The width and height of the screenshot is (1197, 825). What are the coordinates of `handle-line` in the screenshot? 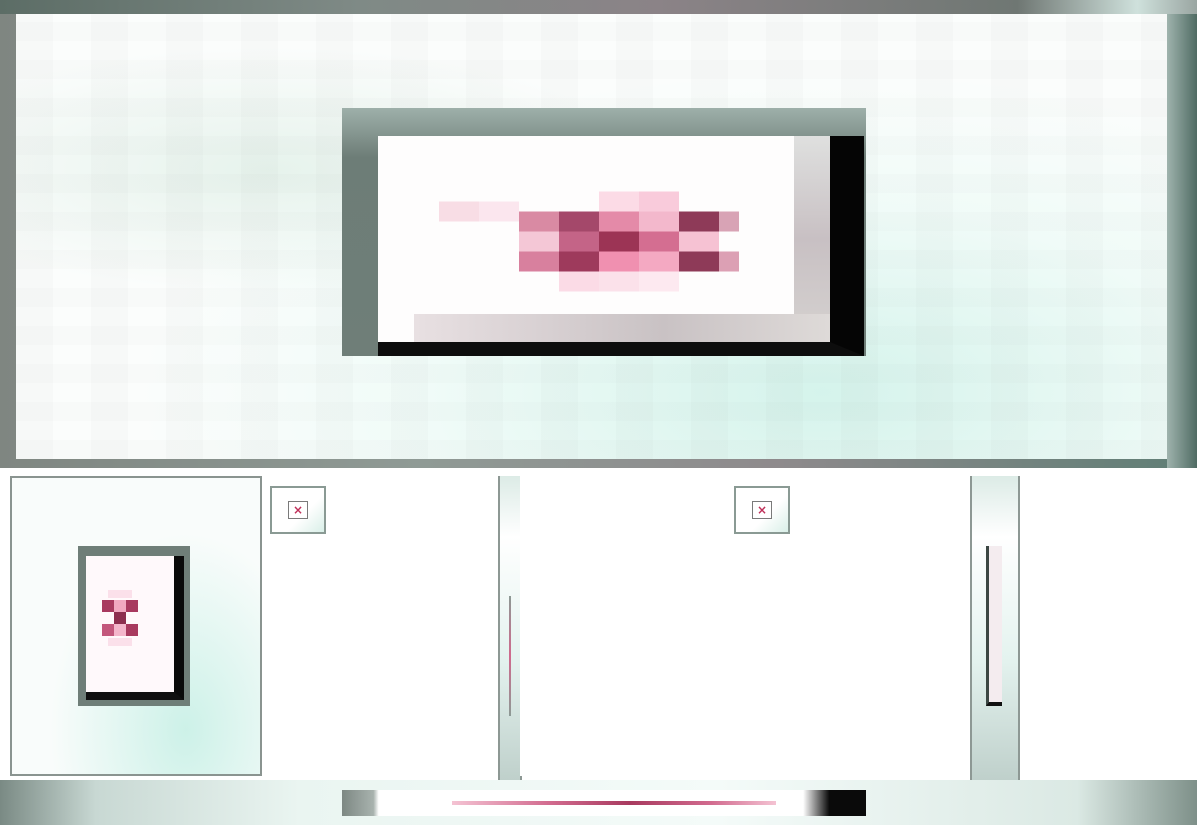 It's located at (510, 656).